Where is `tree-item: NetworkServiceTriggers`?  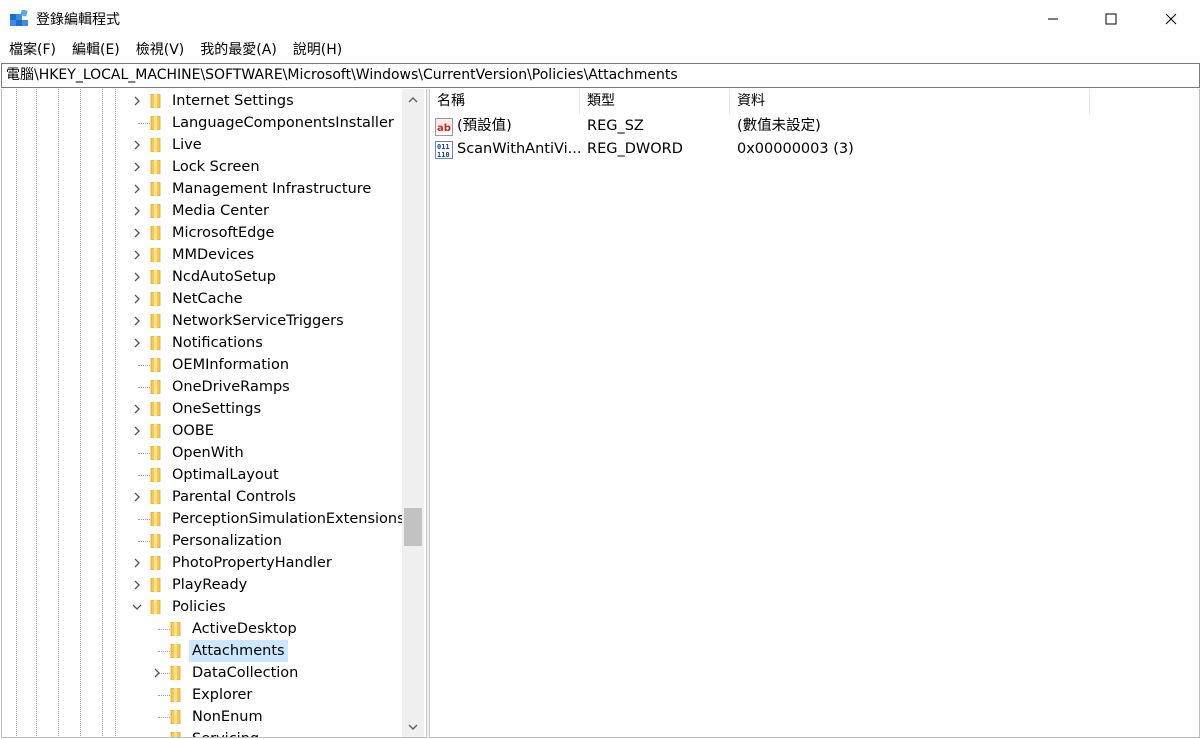 tree-item: NetworkServiceTriggers is located at coordinates (202, 321).